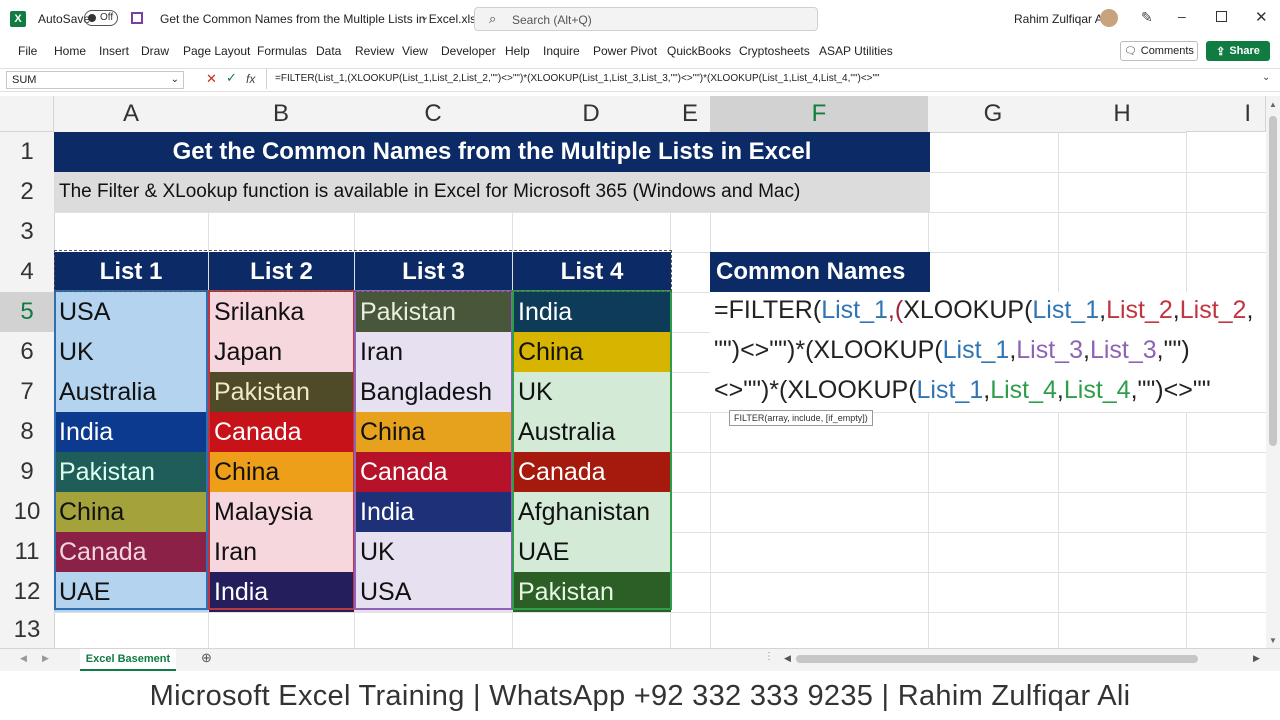 The width and height of the screenshot is (1280, 720). Describe the element at coordinates (27, 552) in the screenshot. I see `row-header-11: 11` at that location.